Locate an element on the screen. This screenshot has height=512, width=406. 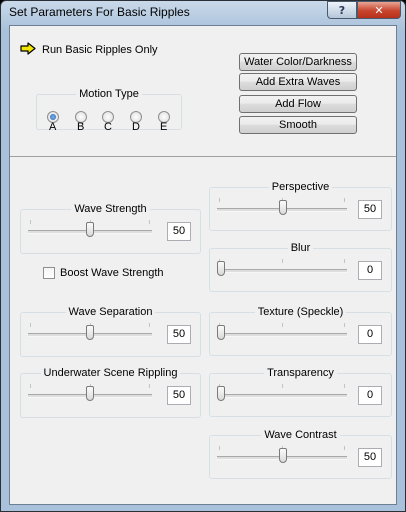
question-icon: ? is located at coordinates (342, 10).